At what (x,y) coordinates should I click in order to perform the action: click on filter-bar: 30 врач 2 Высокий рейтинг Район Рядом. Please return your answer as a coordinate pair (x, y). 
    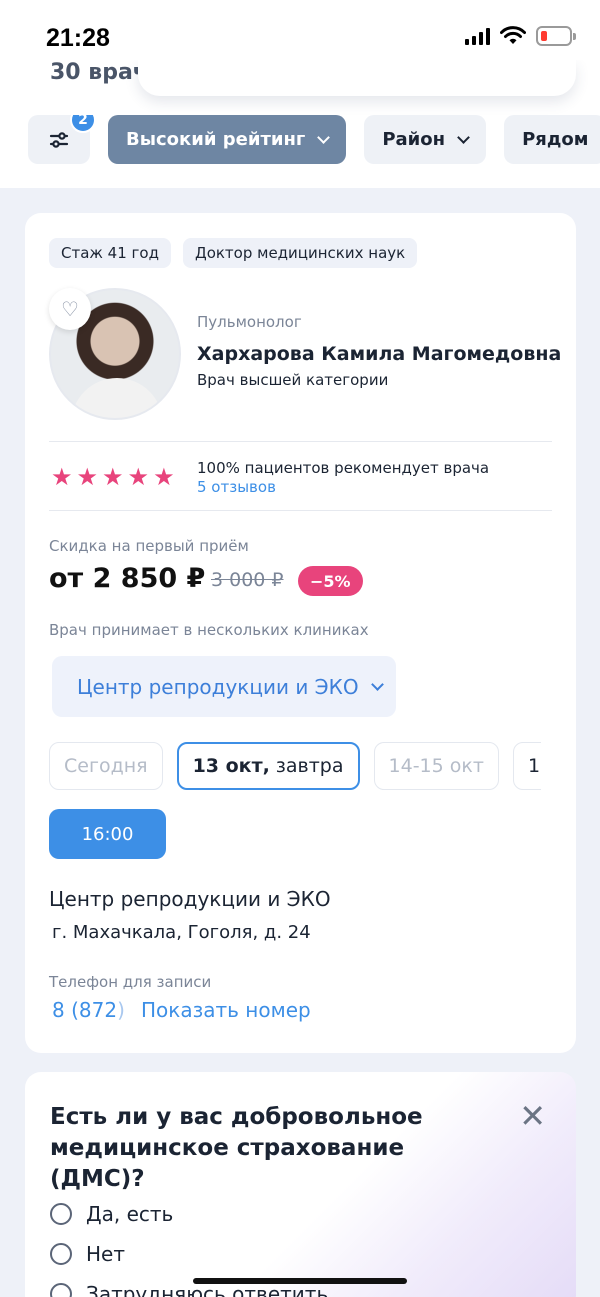
    Looking at the image, I should click on (300, 124).